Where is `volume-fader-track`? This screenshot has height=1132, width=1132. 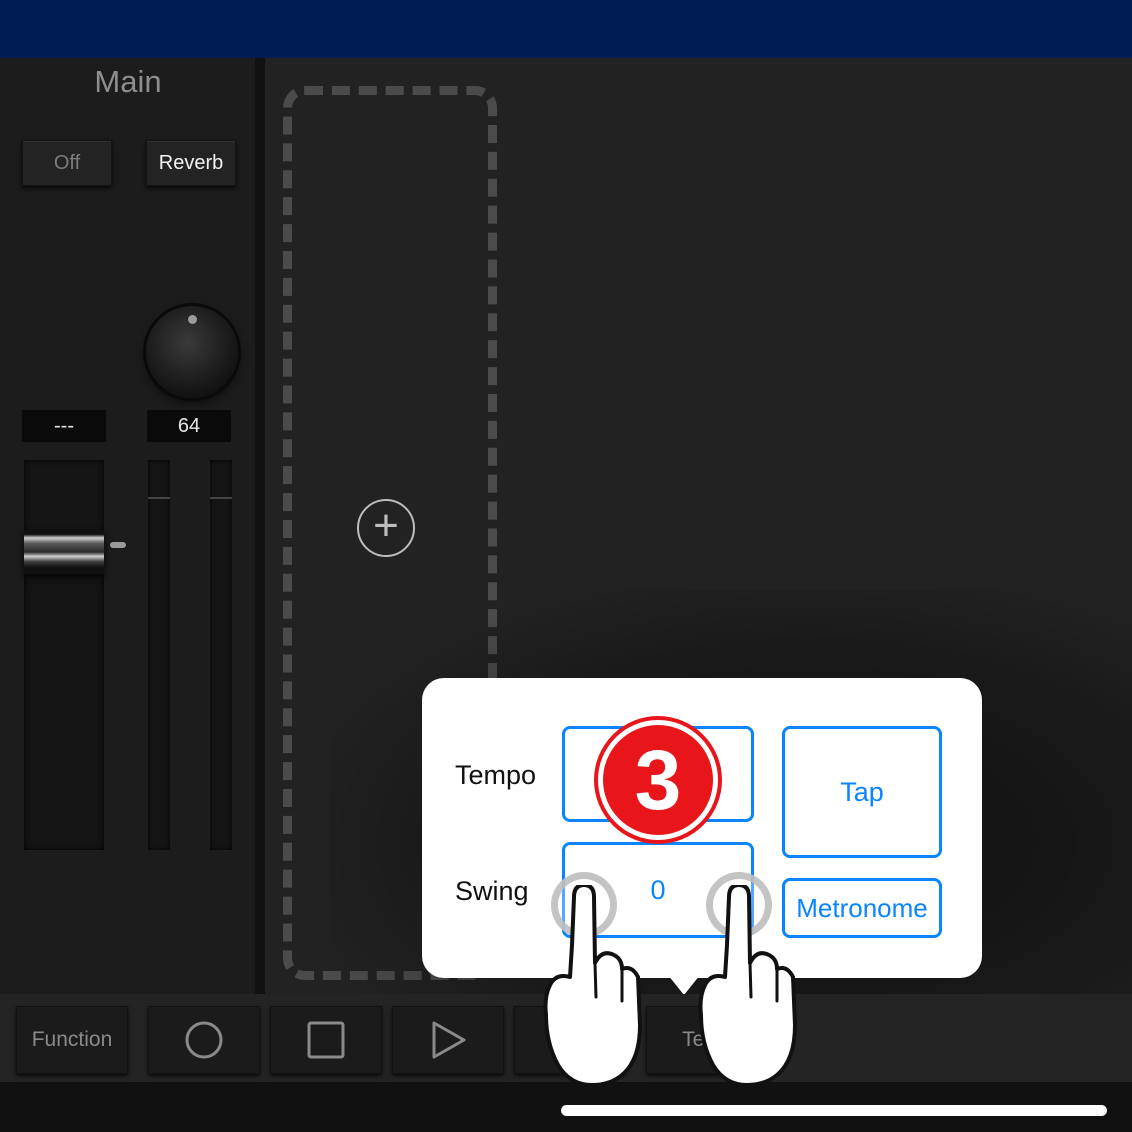
volume-fader-track is located at coordinates (64, 655).